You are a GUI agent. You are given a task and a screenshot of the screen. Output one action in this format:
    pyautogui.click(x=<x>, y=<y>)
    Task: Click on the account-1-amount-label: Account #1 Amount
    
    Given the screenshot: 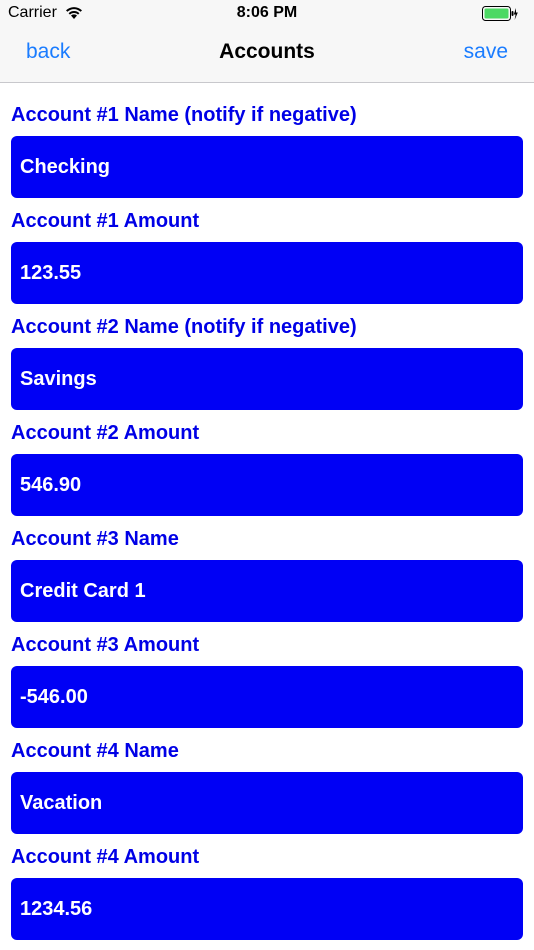 What is the action you would take?
    pyautogui.click(x=105, y=221)
    